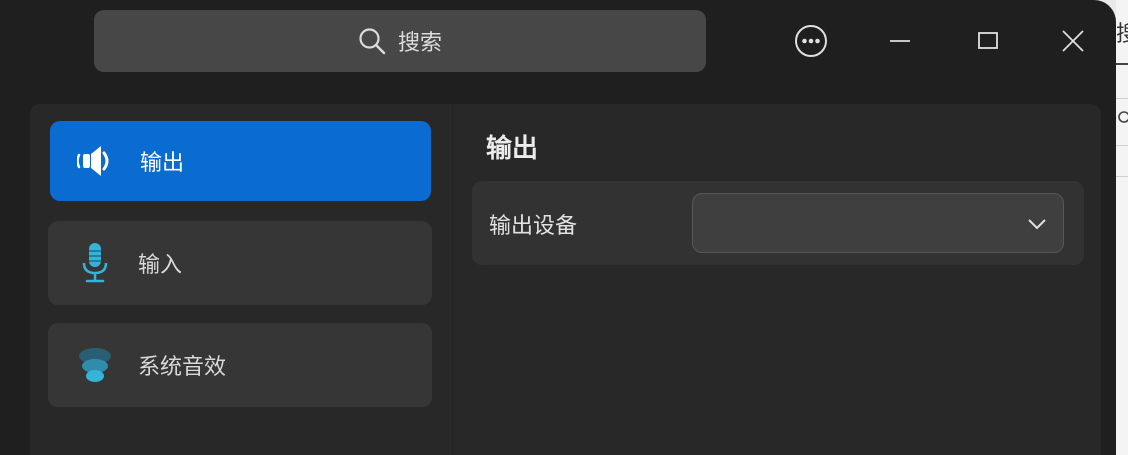  I want to click on sidebar-item-input: 输入, so click(240, 263).